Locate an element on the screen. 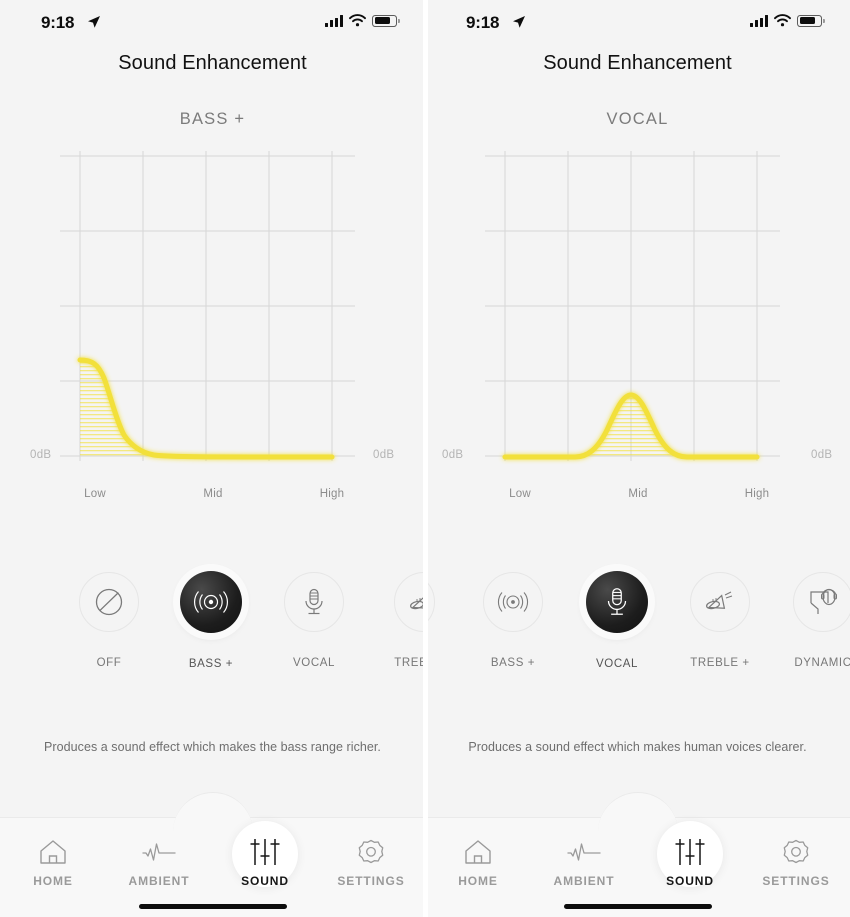 The image size is (850, 917). bottom-tab-bar-left: HOME AMBIENT SOUND SETTINGS is located at coordinates (212, 867).